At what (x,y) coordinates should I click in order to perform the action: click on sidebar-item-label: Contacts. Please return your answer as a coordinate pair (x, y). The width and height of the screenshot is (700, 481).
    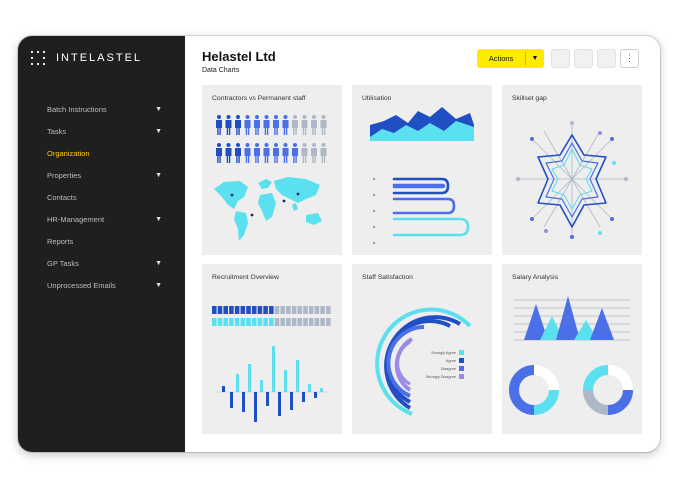
    Looking at the image, I should click on (62, 197).